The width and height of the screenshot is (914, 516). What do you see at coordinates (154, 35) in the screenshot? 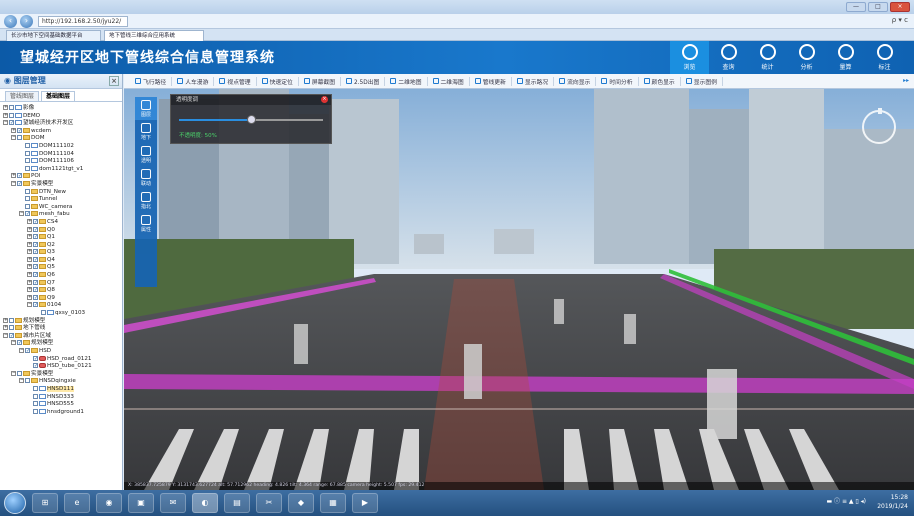
I see `browser-tab-2: 地下管线三维综合应用系统` at bounding box center [154, 35].